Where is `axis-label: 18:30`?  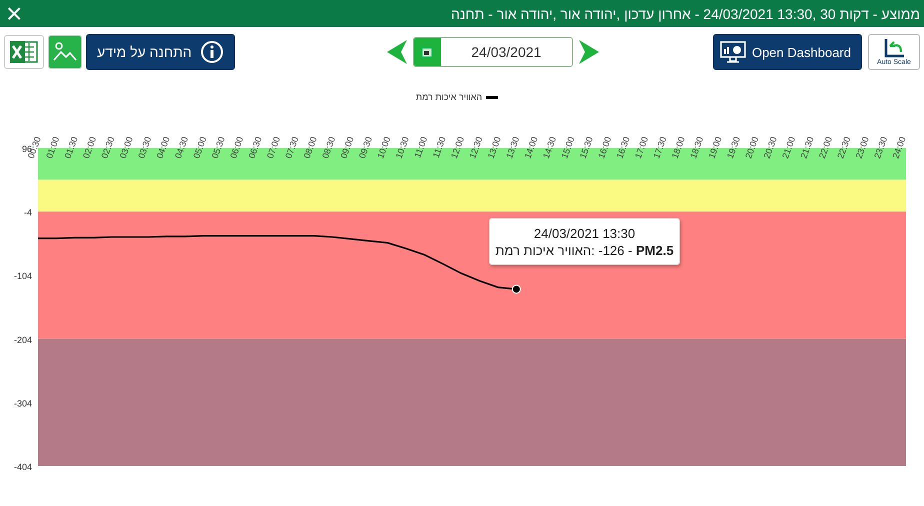
axis-label: 18:30 is located at coordinates (697, 147).